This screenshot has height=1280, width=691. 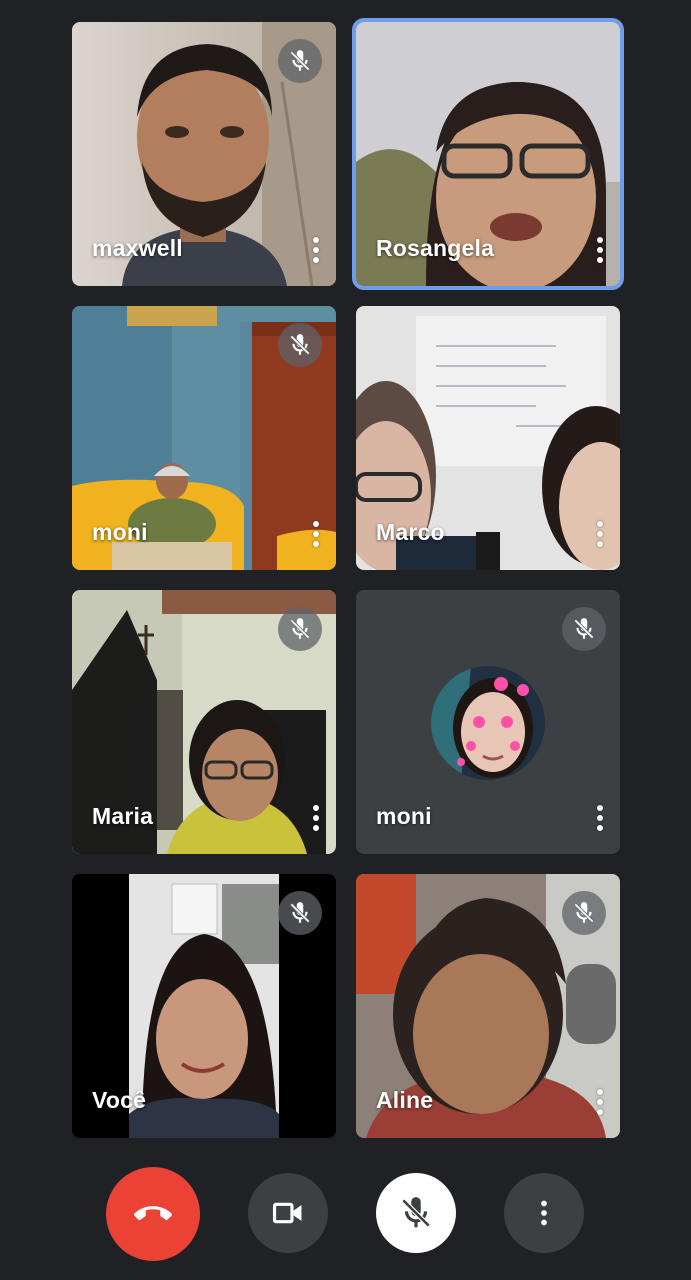 I want to click on camera-toggle-button, so click(x=288, y=1213).